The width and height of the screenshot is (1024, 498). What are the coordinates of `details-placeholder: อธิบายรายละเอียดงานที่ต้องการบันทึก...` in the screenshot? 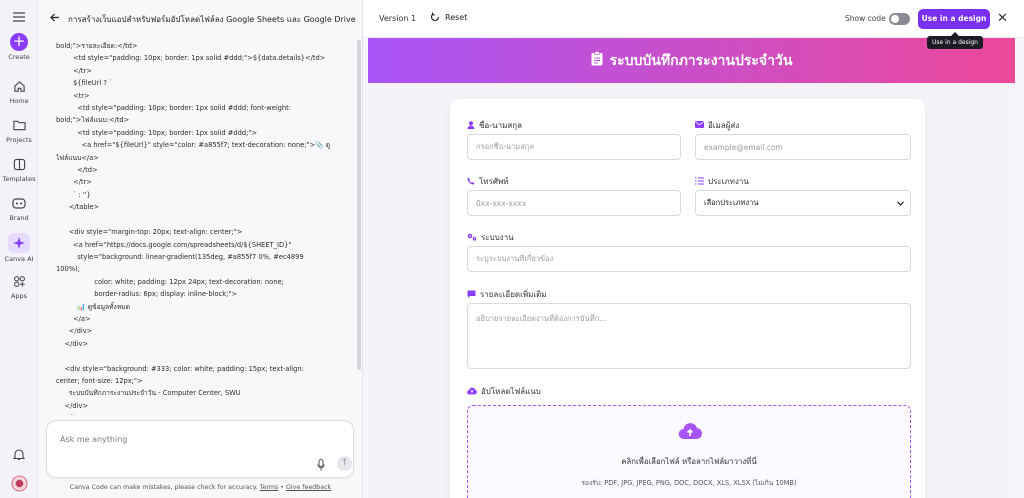 It's located at (541, 318).